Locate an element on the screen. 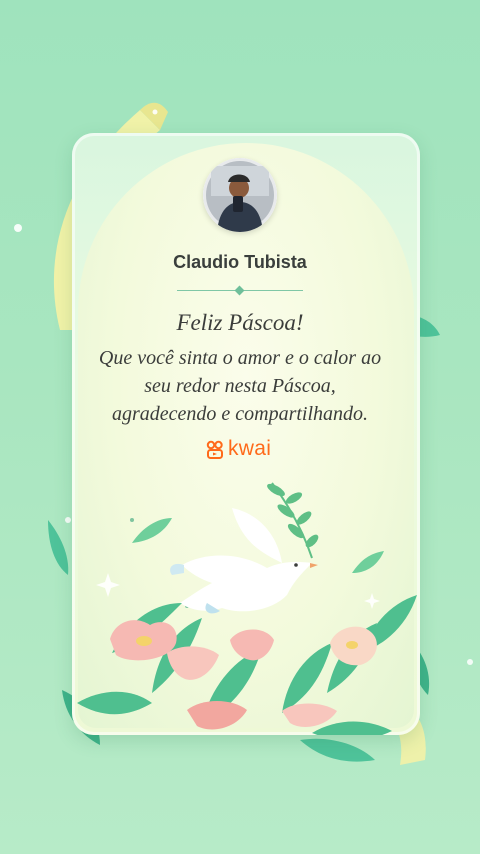 The height and width of the screenshot is (854, 480). avatar-photo is located at coordinates (240, 195).